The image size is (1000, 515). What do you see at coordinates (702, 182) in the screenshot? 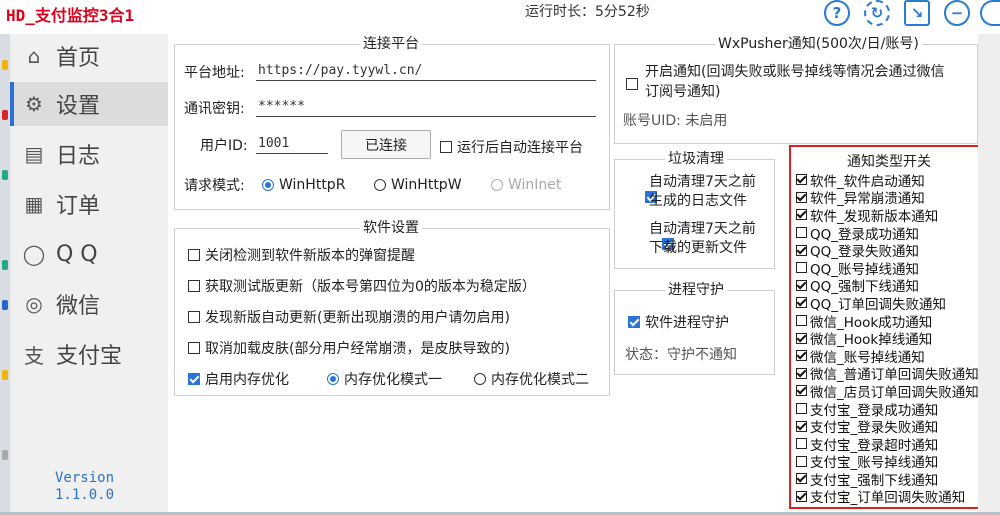
I see `cleanup-line: 自动清理7天之前` at bounding box center [702, 182].